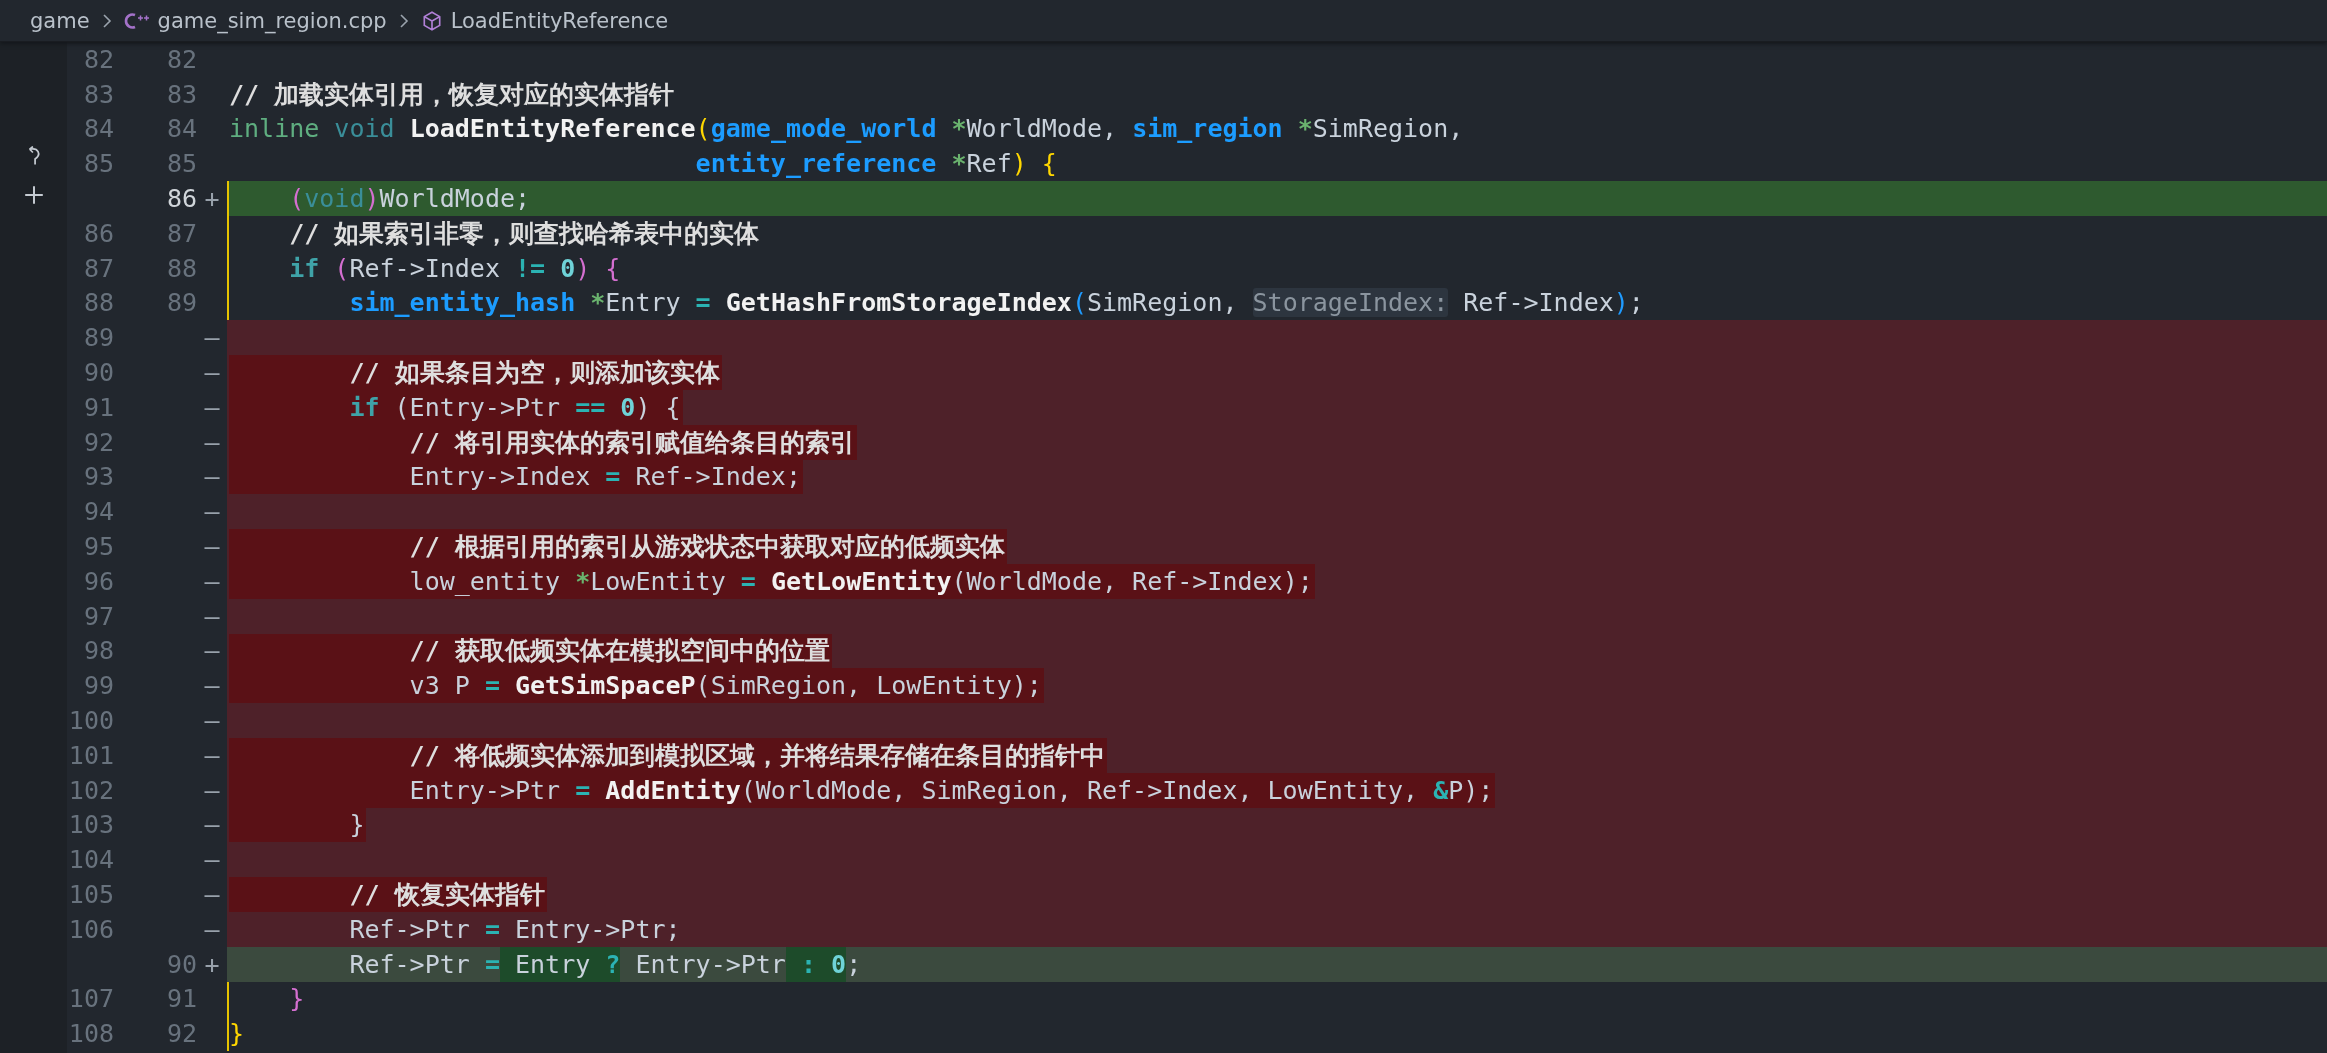 The width and height of the screenshot is (2327, 1053). I want to click on code-line: inline void LoadEntityReference(game_mode_world *WorldMode, sim_region *SimRegion,, so click(847, 129).